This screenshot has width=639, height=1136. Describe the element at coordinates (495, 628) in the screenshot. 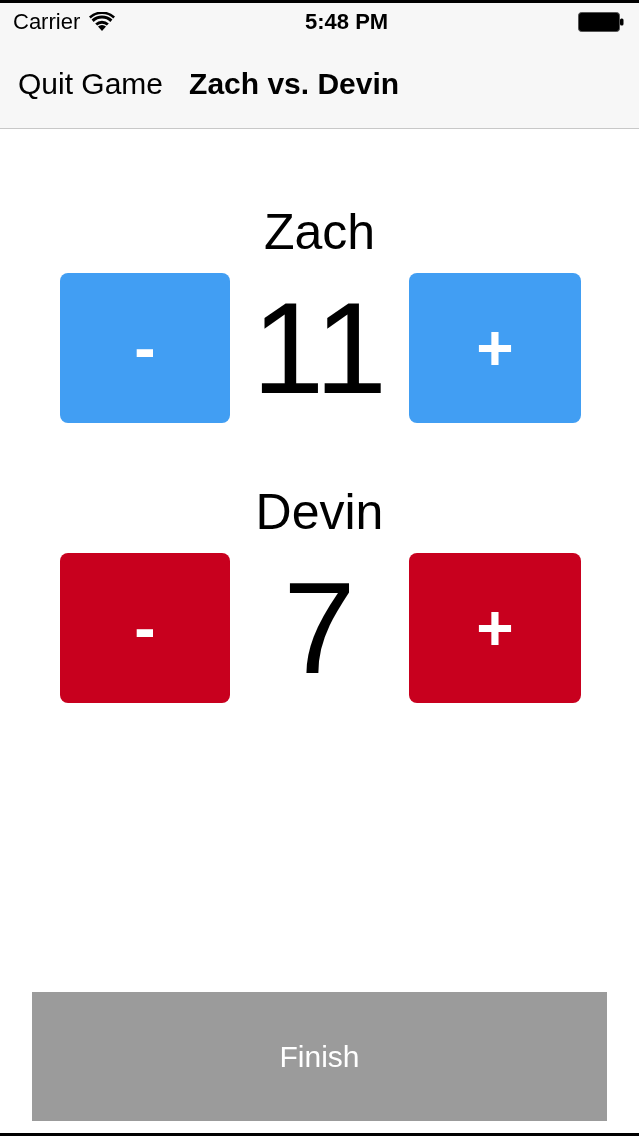

I see `increment-button: +` at that location.